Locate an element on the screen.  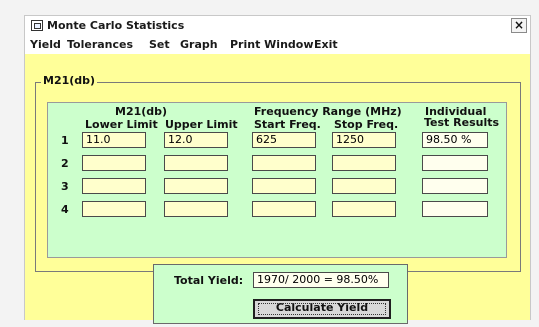
stop-freq-field: 1250 is located at coordinates (364, 140).